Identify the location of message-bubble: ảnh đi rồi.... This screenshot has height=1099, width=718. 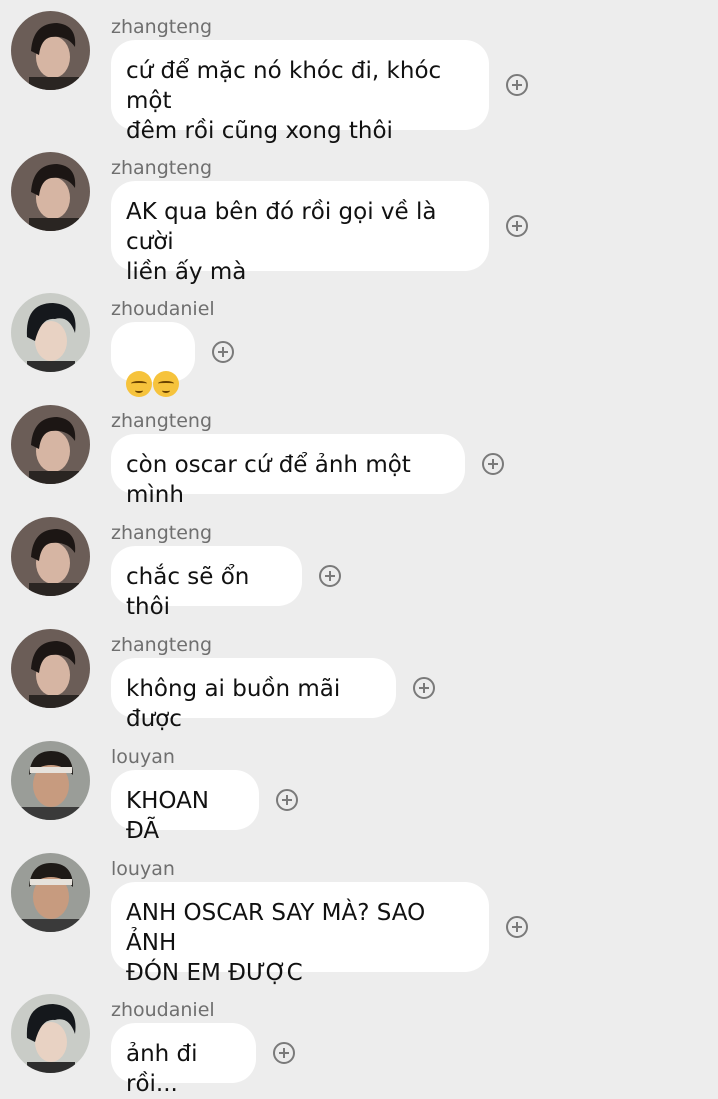
(183, 1060).